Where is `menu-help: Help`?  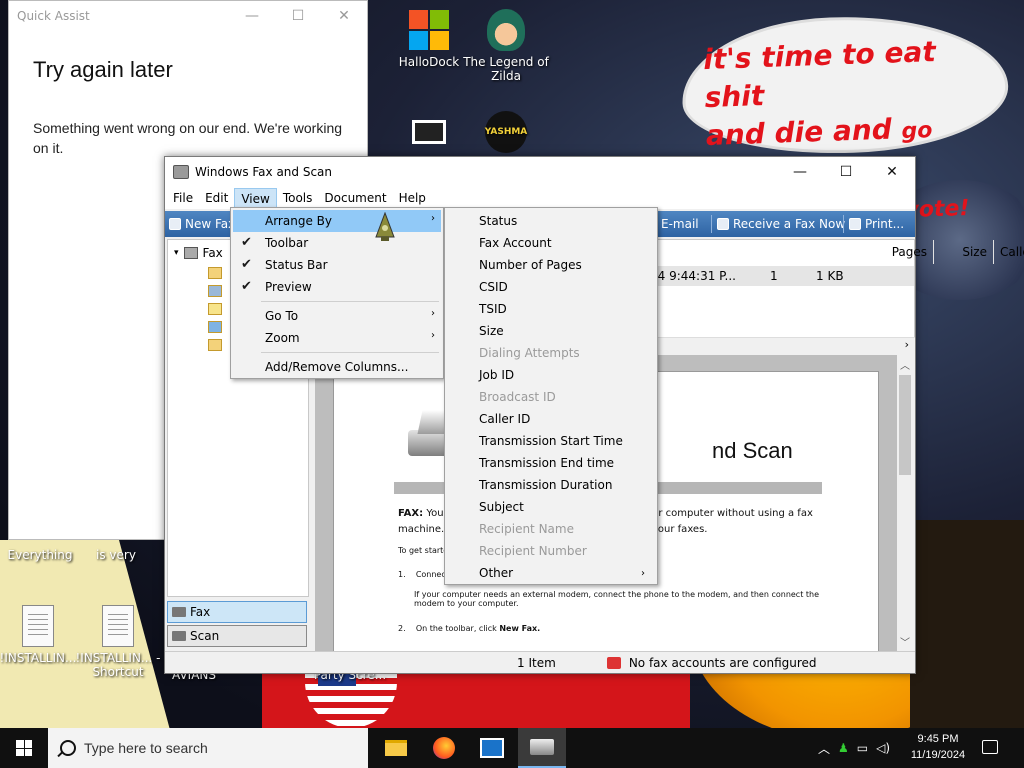 menu-help: Help is located at coordinates (412, 198).